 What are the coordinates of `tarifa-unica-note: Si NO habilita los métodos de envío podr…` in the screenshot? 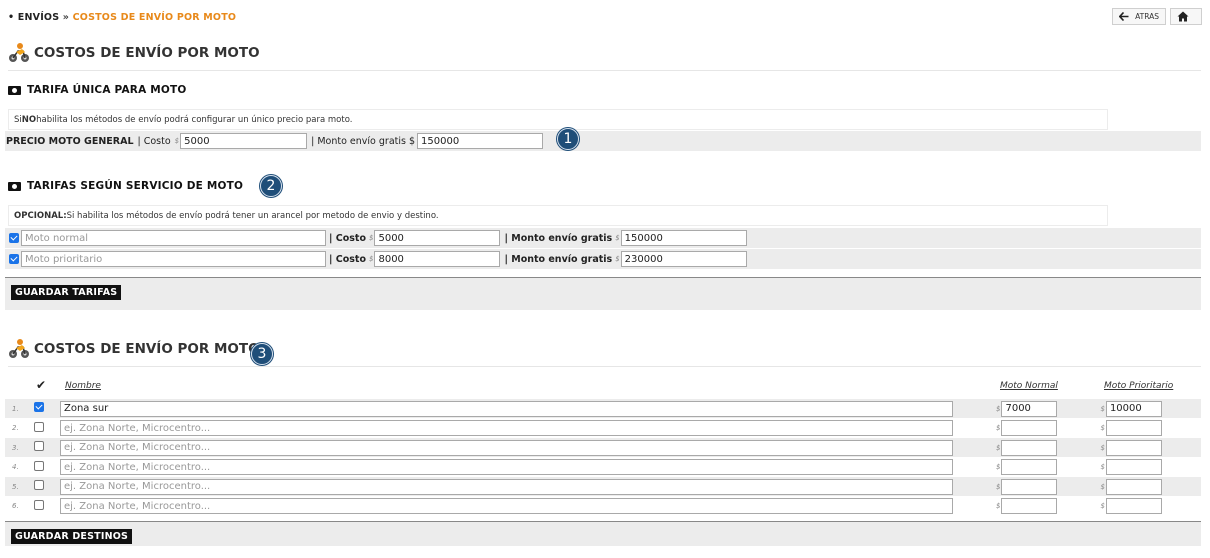 It's located at (558, 119).